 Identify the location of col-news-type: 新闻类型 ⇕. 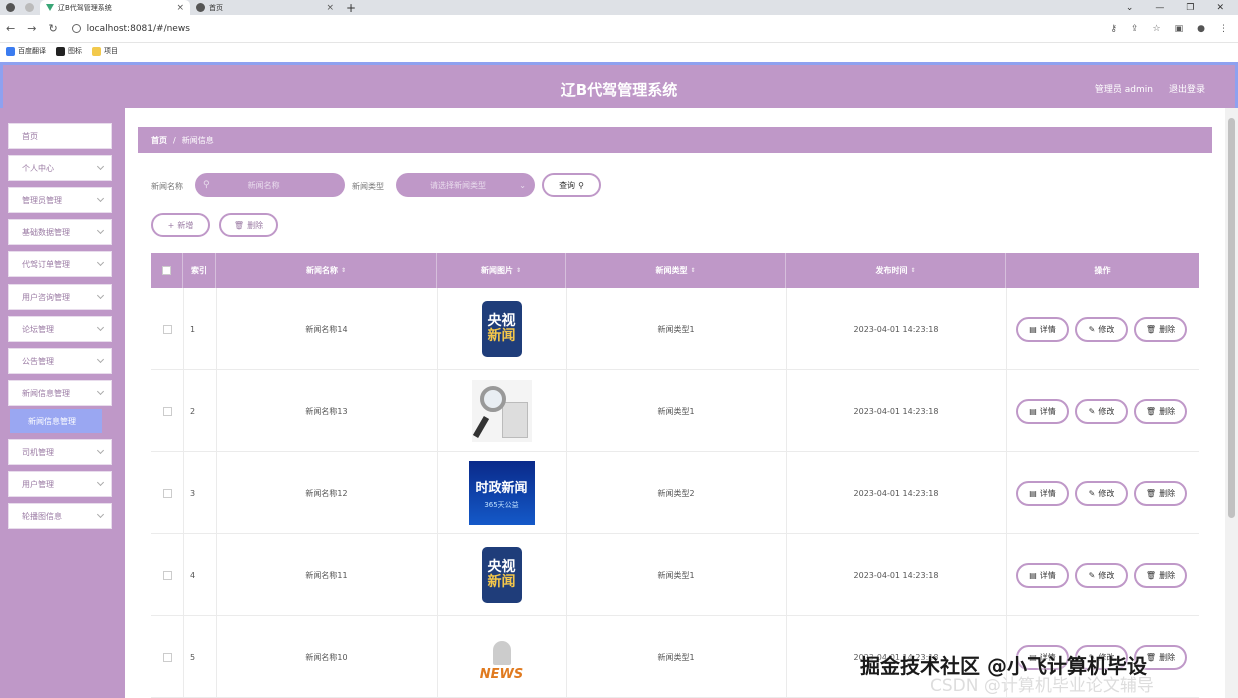
(676, 270).